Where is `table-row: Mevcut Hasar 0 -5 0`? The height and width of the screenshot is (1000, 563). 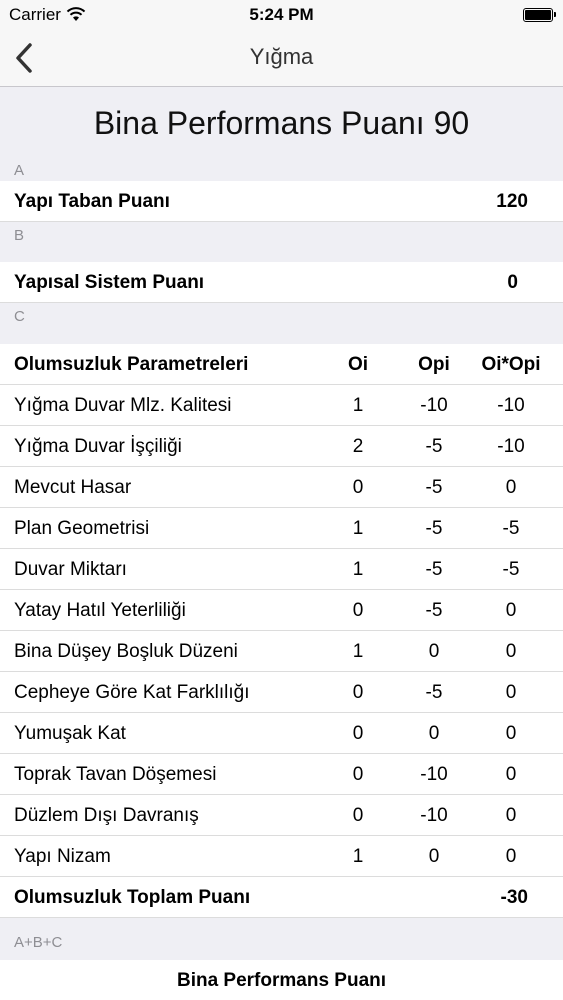
table-row: Mevcut Hasar 0 -5 0 is located at coordinates (281, 487).